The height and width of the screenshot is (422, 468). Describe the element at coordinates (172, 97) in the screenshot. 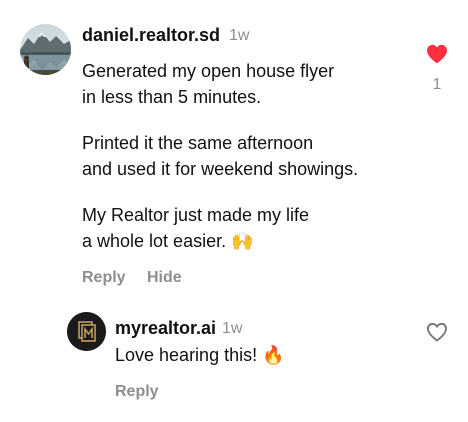

I see `comment-text-line: in less than 5 minutes.` at that location.